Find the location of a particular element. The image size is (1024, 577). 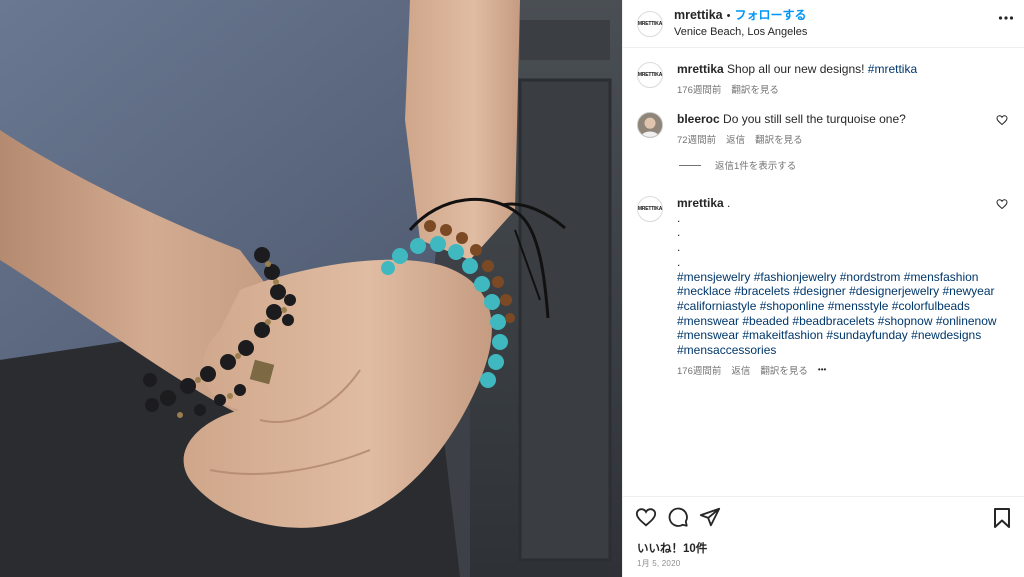

comment-time: 72週間前 is located at coordinates (696, 139).